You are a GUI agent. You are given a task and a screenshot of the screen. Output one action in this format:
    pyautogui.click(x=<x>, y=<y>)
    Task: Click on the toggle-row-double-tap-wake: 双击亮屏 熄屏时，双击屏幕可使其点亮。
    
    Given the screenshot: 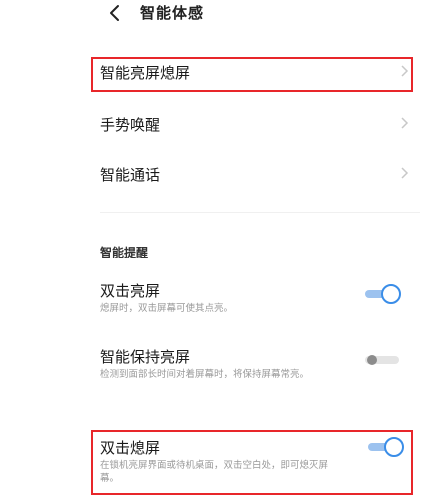 What is the action you would take?
    pyautogui.click(x=260, y=298)
    